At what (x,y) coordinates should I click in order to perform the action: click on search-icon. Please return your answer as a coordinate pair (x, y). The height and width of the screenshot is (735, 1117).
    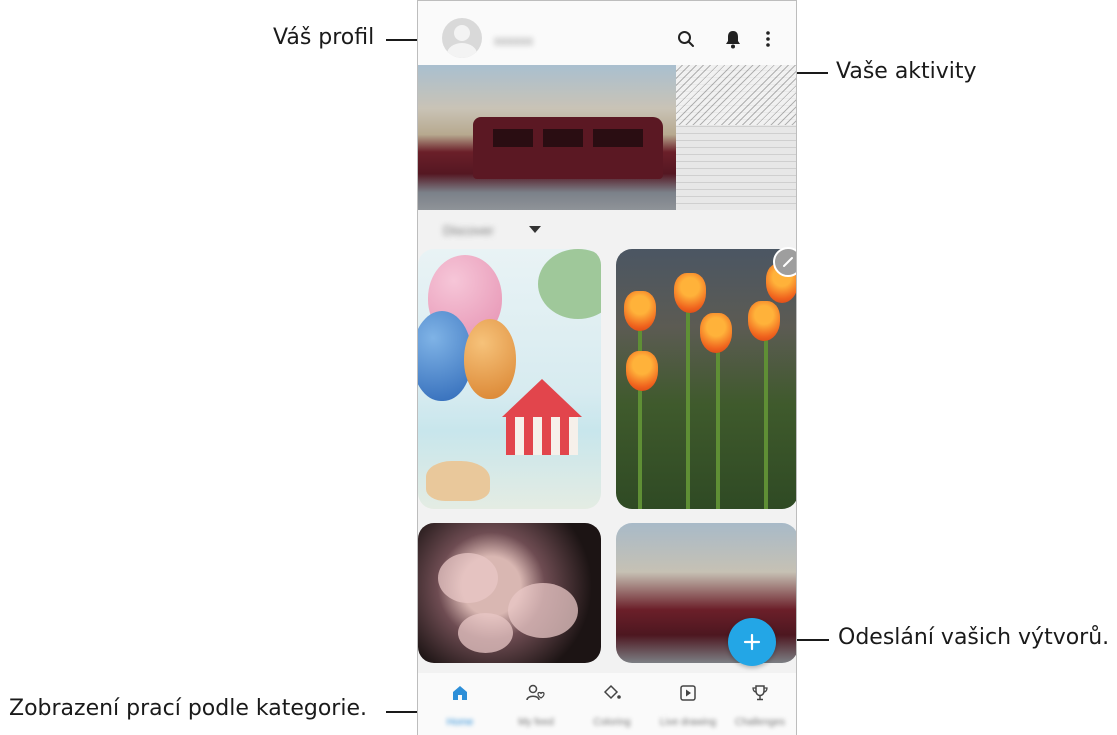
    Looking at the image, I should click on (686, 39).